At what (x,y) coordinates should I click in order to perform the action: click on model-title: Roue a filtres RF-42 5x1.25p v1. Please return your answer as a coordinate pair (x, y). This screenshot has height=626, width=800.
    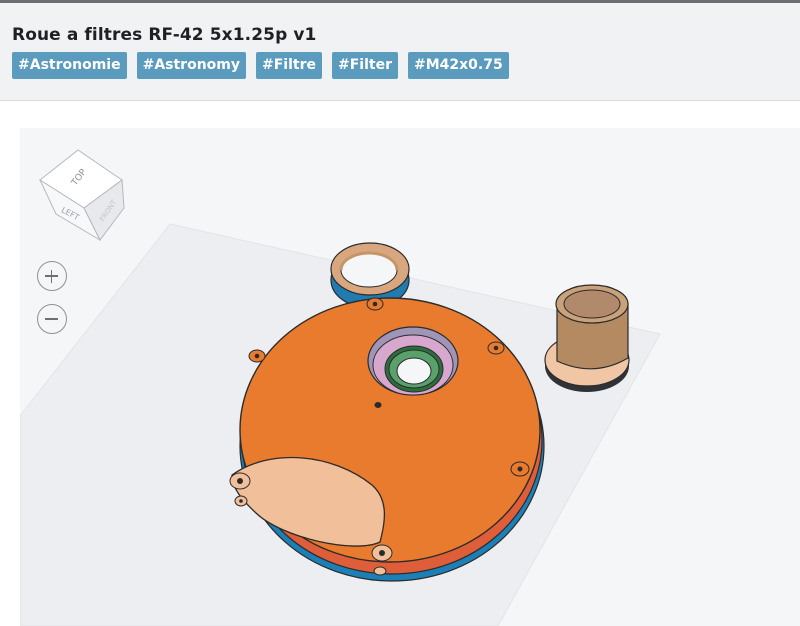
    Looking at the image, I should click on (164, 35).